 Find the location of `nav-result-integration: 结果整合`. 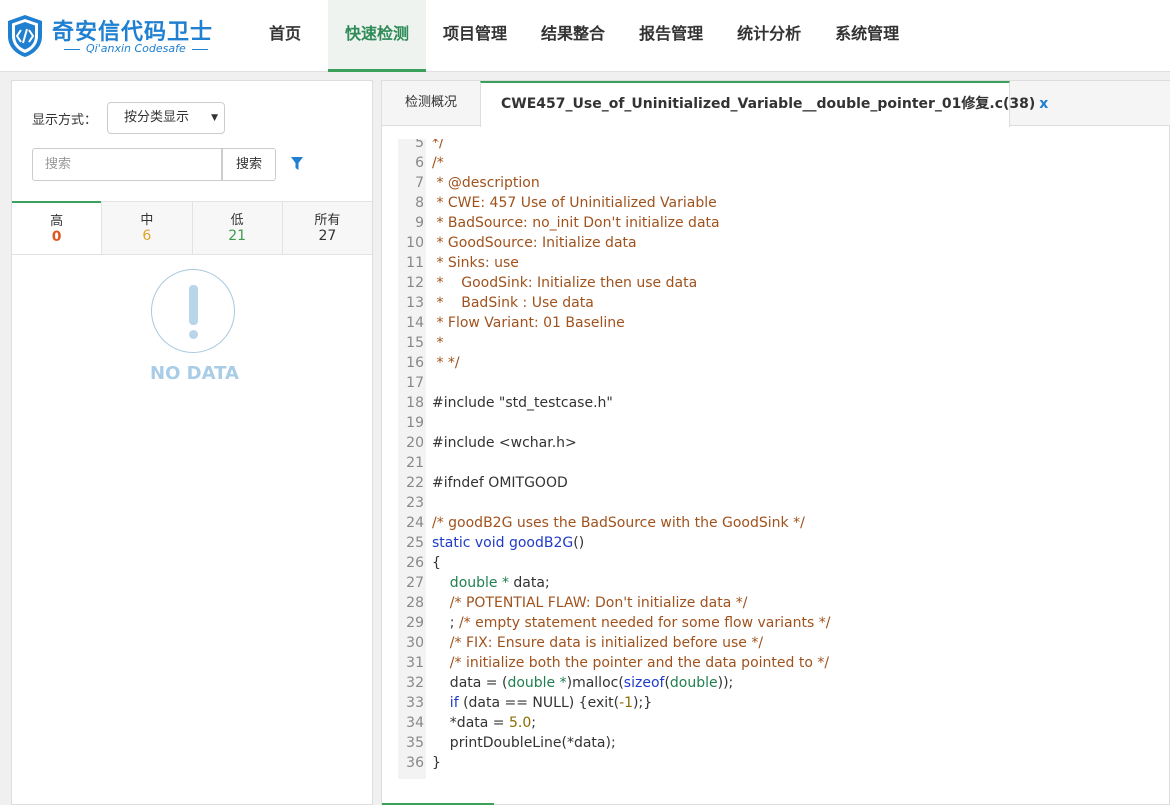

nav-result-integration: 结果整合 is located at coordinates (573, 36).